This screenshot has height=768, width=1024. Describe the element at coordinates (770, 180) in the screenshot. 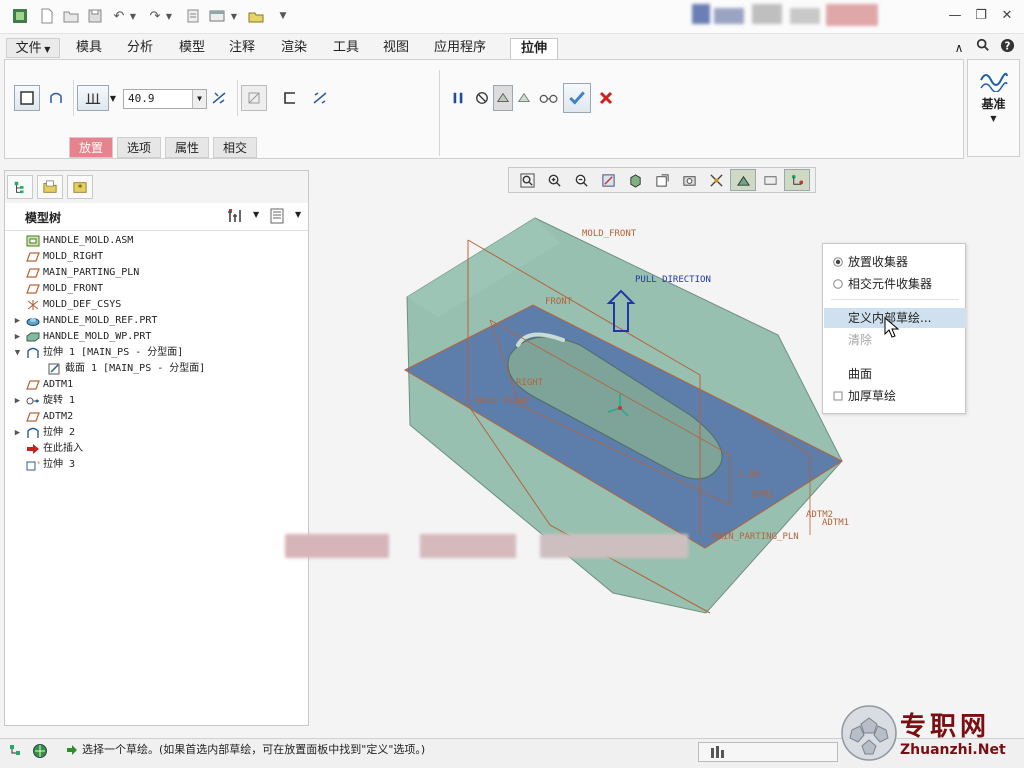

I see `spin-center-icon` at that location.